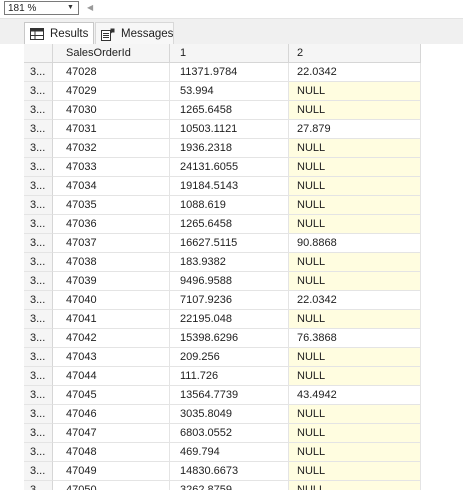  What do you see at coordinates (111, 72) in the screenshot?
I see `salesorderid-cell: 47028` at bounding box center [111, 72].